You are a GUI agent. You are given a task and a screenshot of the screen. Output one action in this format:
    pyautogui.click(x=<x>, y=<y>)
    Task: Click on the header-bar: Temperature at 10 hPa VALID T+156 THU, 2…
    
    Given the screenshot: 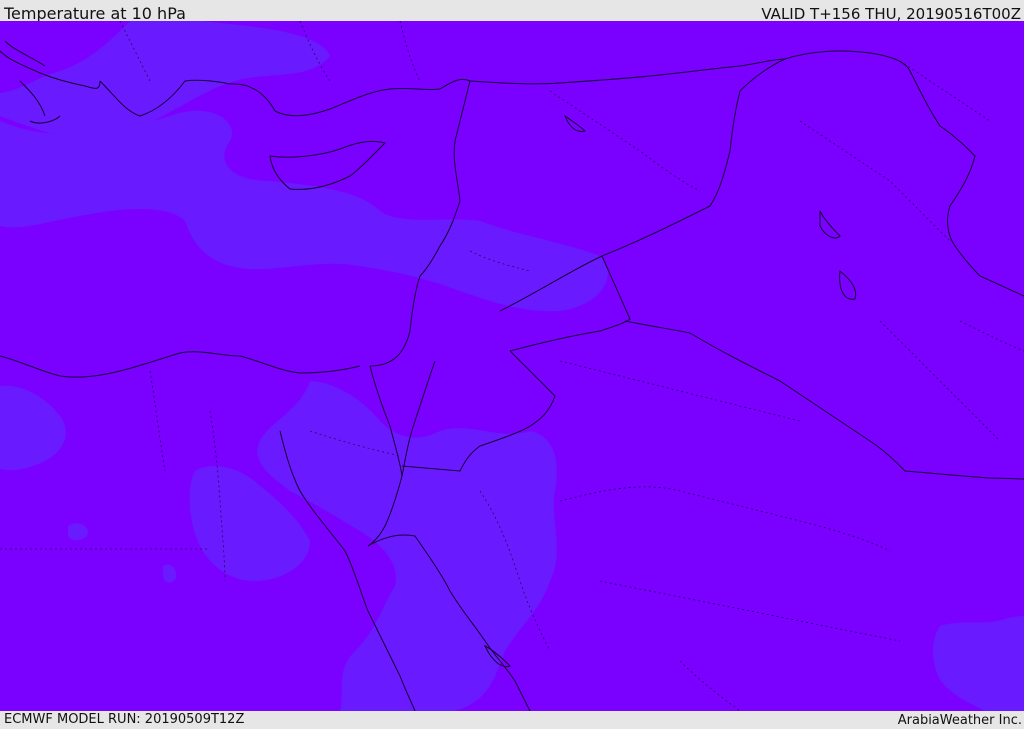 What is the action you would take?
    pyautogui.click(x=512, y=11)
    